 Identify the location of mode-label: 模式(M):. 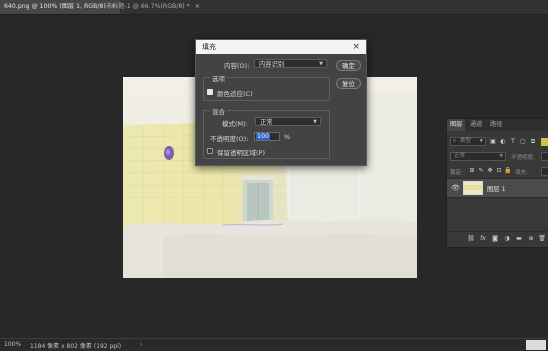
(235, 124).